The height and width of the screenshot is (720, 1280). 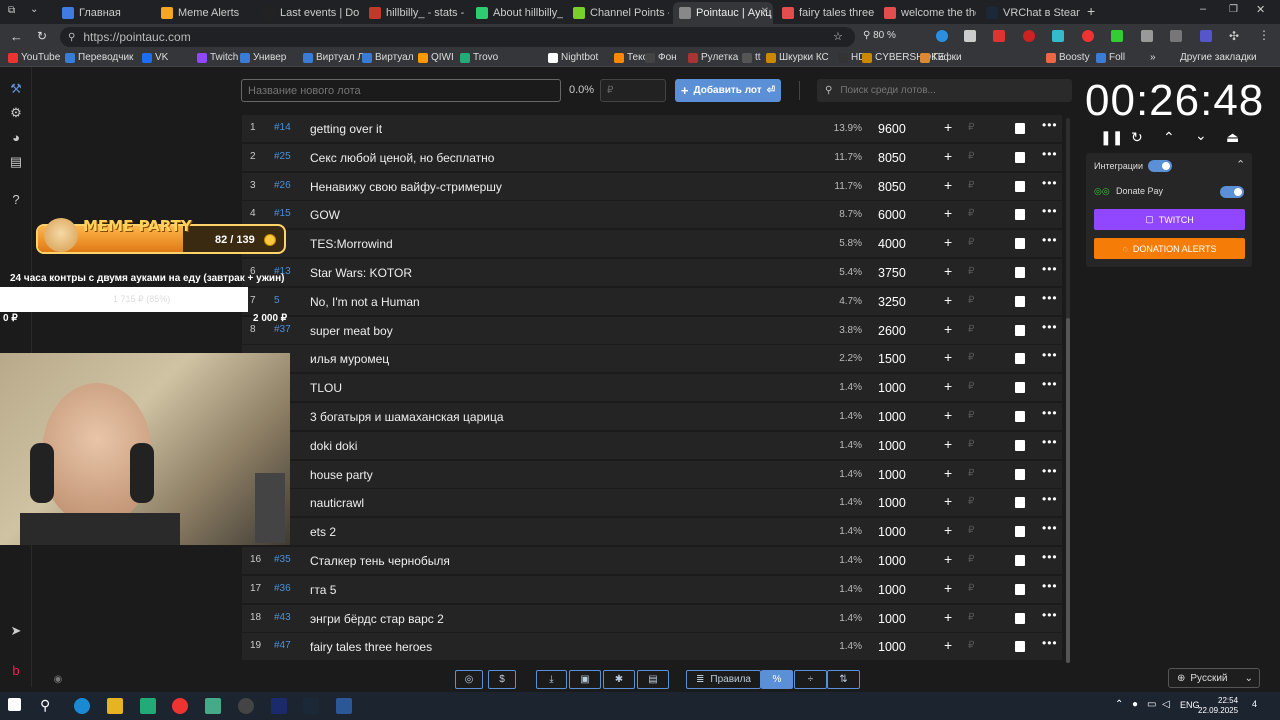 I want to click on bookmark-item: Шкурки КС, so click(x=797, y=57).